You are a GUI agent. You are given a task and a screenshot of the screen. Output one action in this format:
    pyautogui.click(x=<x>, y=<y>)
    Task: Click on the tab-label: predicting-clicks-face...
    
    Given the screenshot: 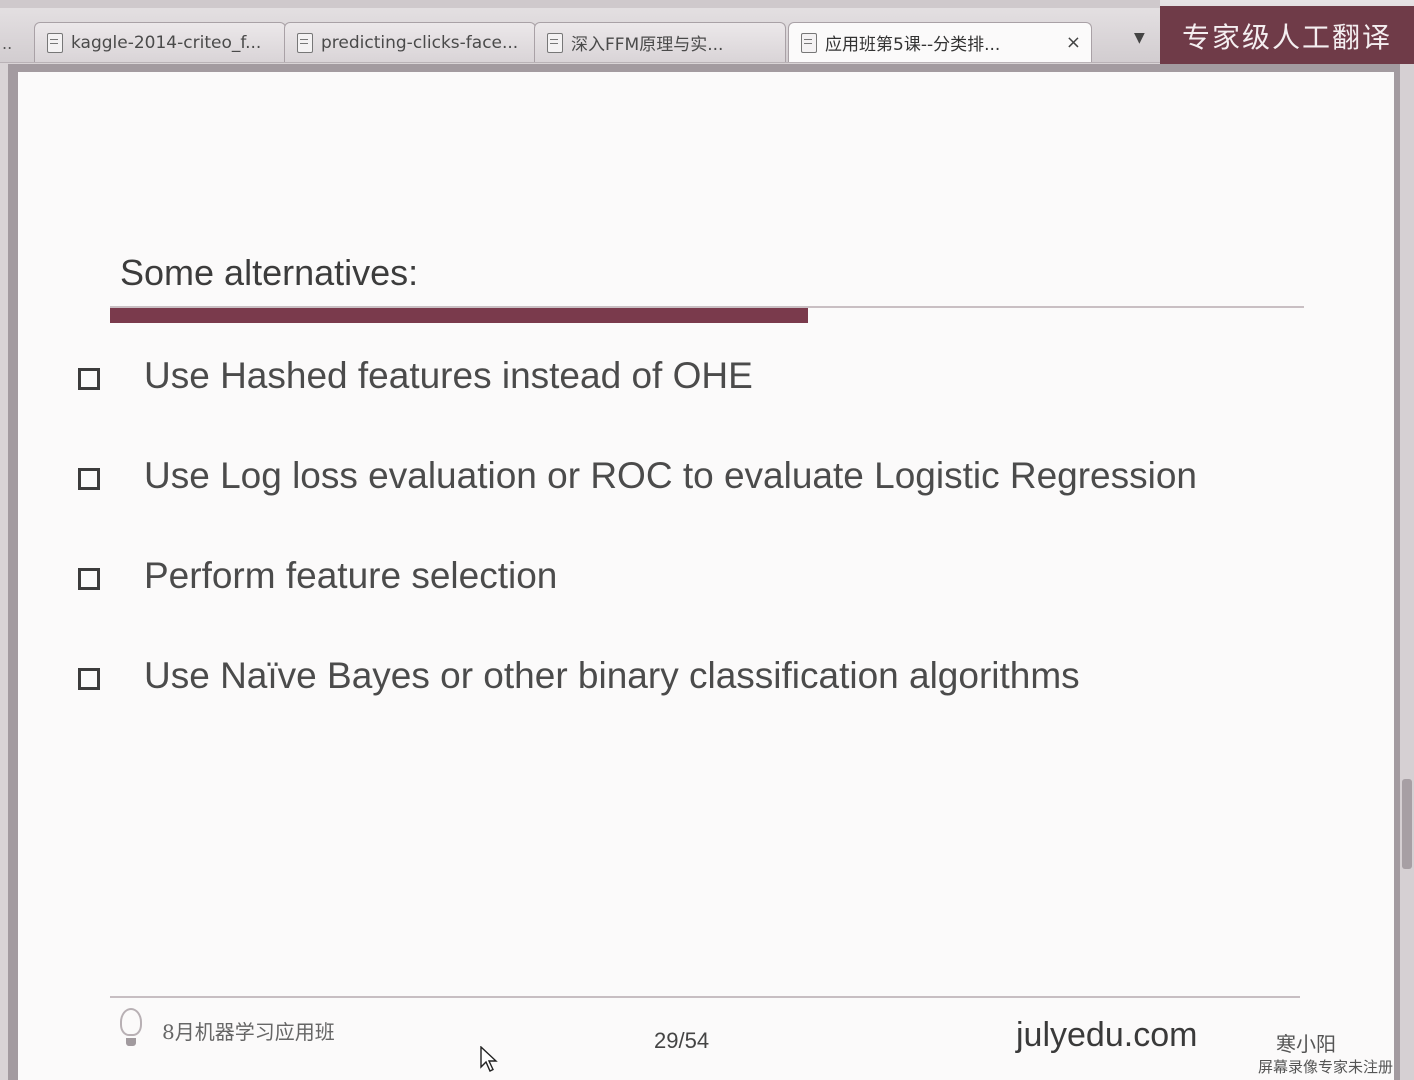 What is the action you would take?
    pyautogui.click(x=420, y=42)
    